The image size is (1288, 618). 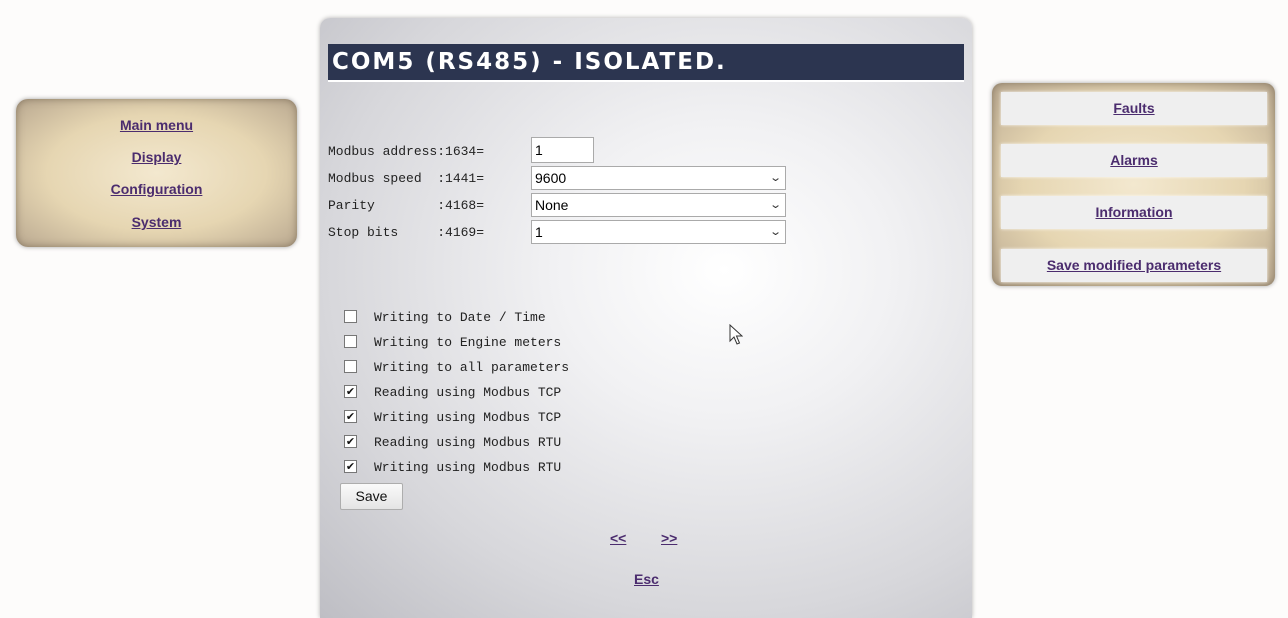 What do you see at coordinates (669, 538) in the screenshot?
I see `next-page-link: >>` at bounding box center [669, 538].